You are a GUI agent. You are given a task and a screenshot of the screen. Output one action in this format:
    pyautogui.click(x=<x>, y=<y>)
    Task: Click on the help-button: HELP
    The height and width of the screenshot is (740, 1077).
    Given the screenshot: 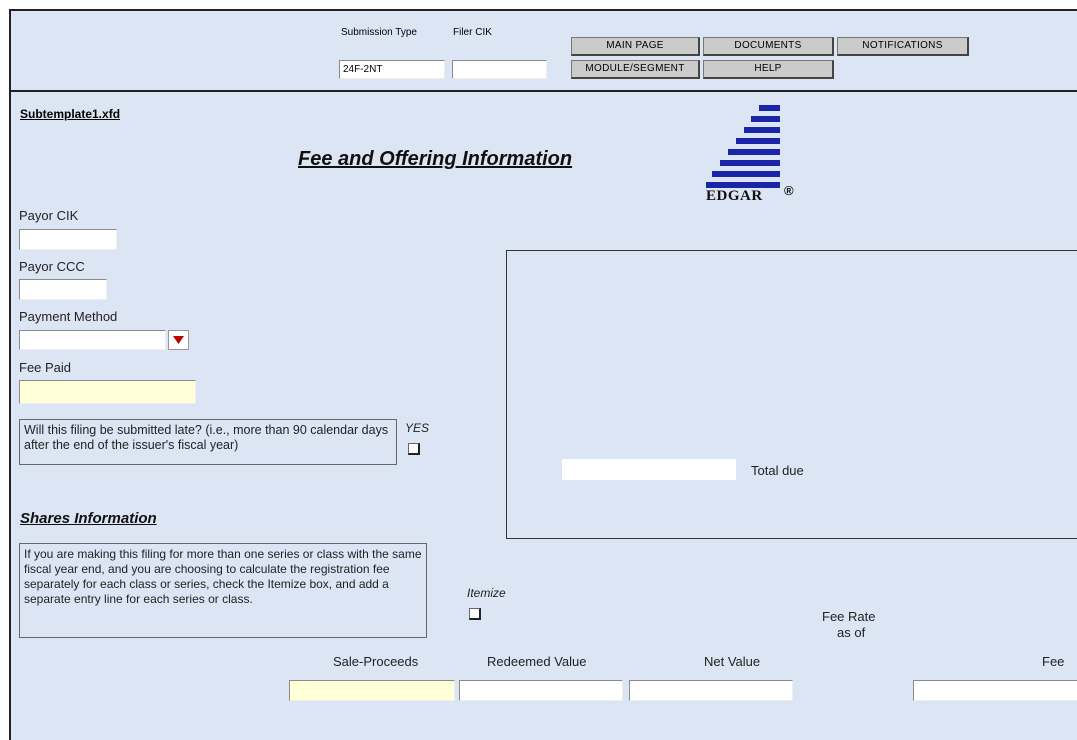 What is the action you would take?
    pyautogui.click(x=768, y=69)
    